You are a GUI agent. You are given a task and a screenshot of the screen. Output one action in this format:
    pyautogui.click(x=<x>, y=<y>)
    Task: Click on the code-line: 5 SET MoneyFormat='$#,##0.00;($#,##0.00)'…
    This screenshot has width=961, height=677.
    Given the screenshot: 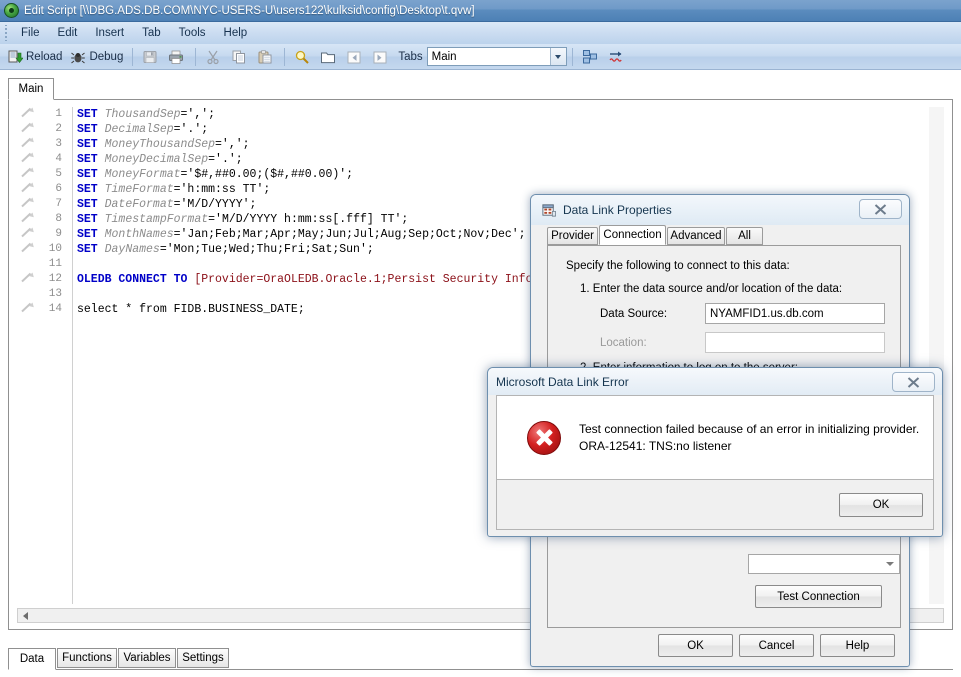 What is the action you would take?
    pyautogui.click(x=480, y=174)
    